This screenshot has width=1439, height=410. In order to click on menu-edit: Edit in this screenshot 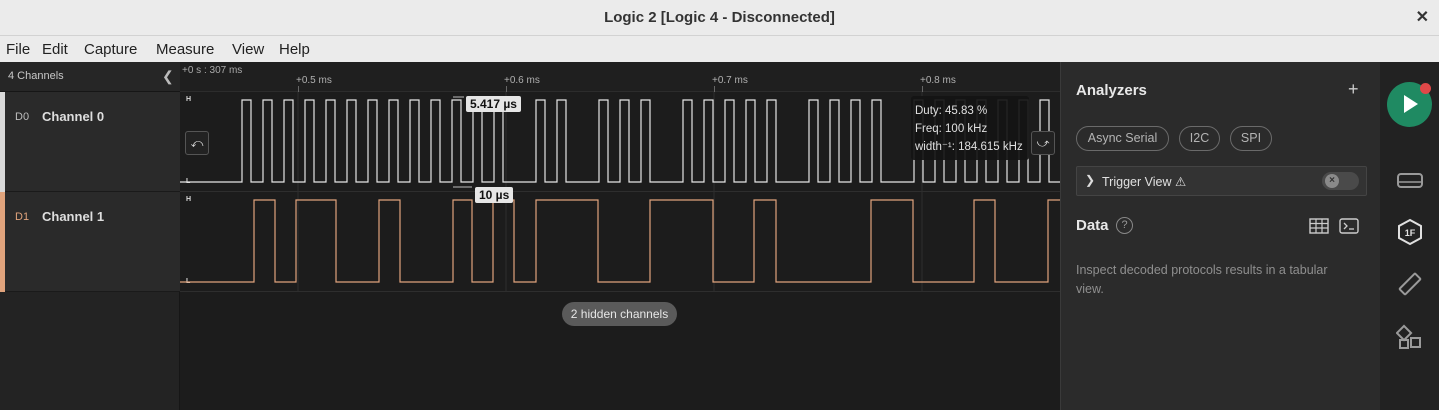, I will do `click(55, 49)`.